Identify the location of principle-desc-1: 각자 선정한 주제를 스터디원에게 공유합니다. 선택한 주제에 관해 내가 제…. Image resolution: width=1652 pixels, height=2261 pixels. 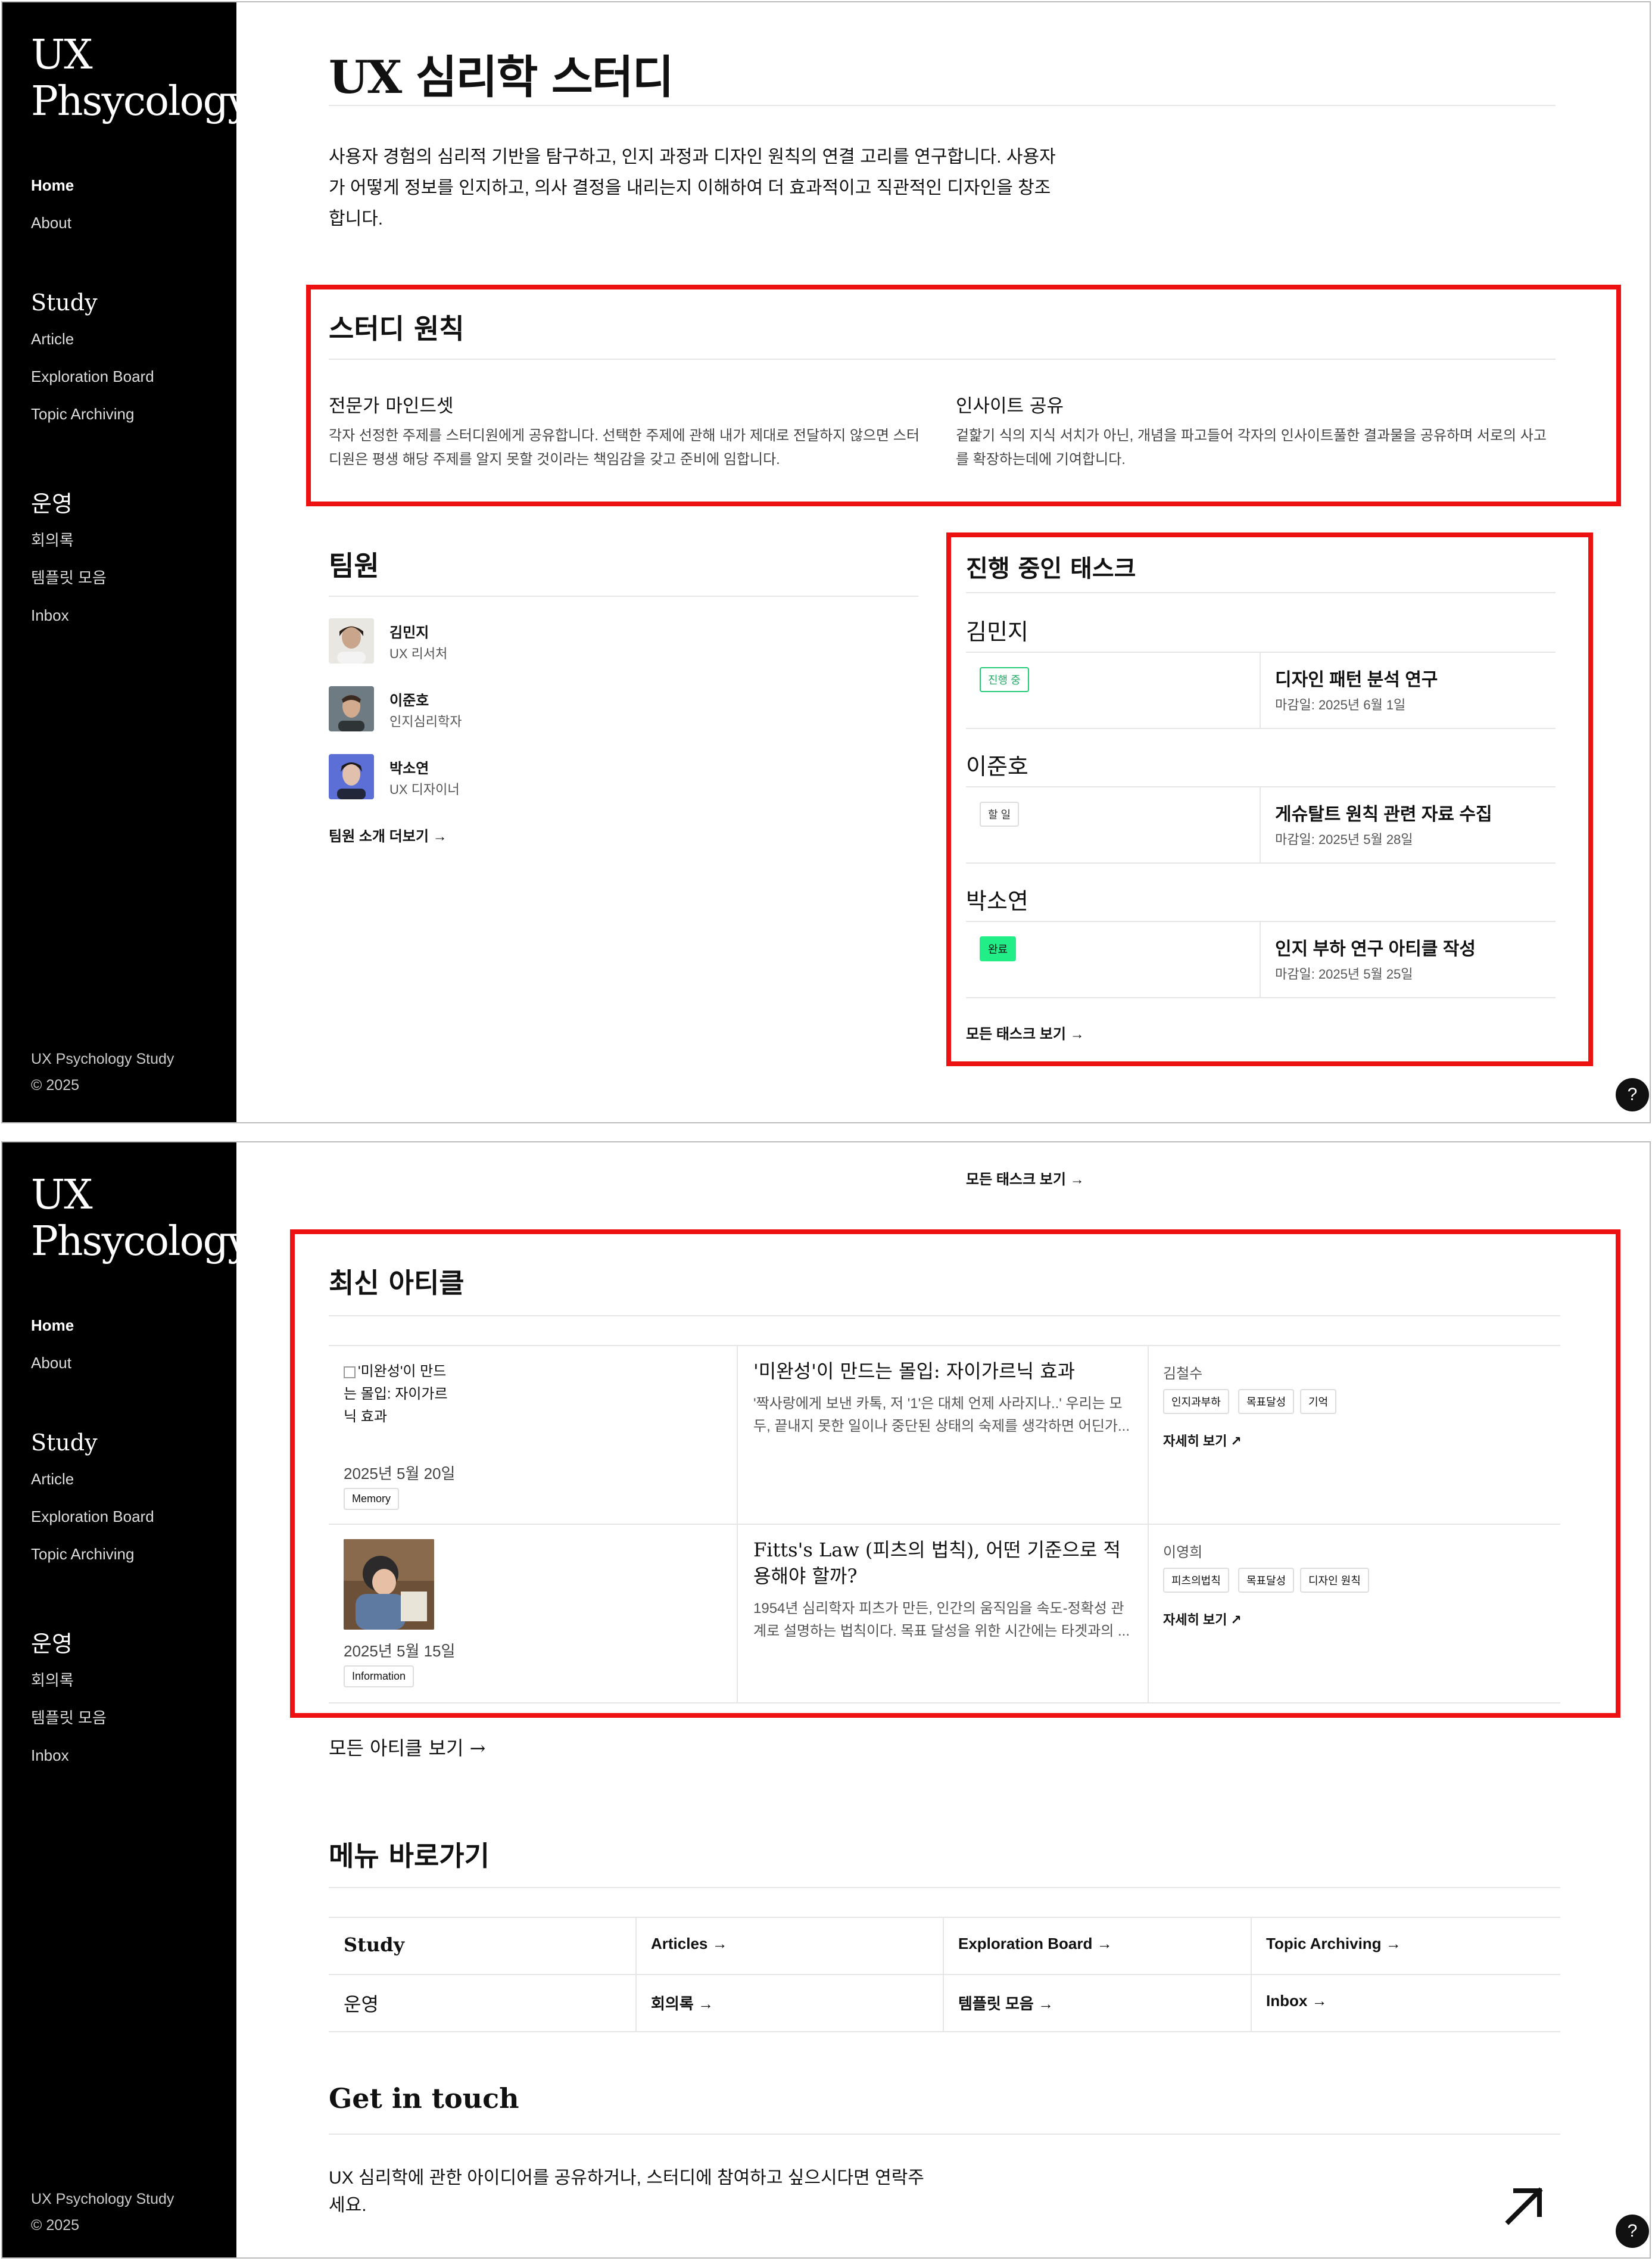
(624, 448).